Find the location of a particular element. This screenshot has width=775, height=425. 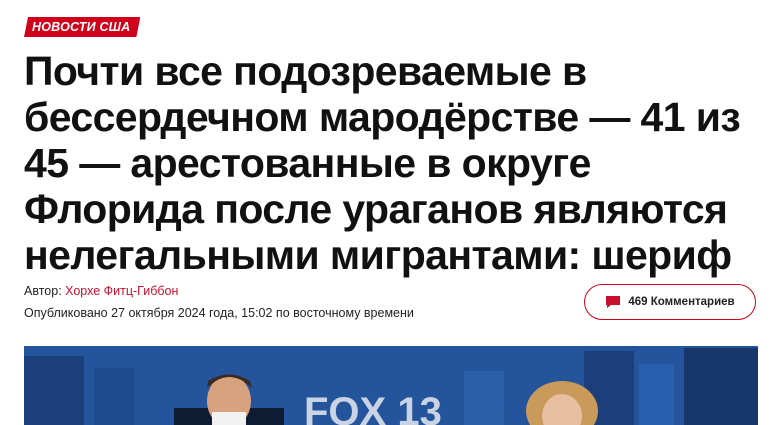

author-link: Хорхе Фитц-Гиббон is located at coordinates (121, 291).